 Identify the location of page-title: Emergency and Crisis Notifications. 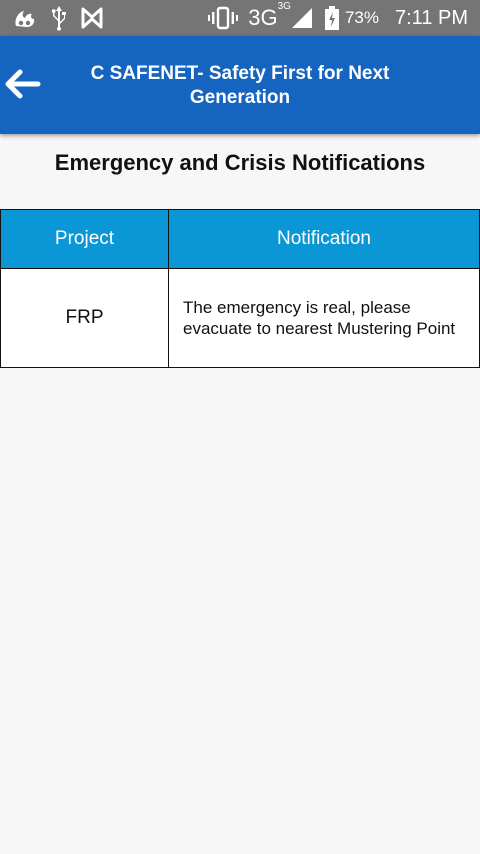
(240, 162).